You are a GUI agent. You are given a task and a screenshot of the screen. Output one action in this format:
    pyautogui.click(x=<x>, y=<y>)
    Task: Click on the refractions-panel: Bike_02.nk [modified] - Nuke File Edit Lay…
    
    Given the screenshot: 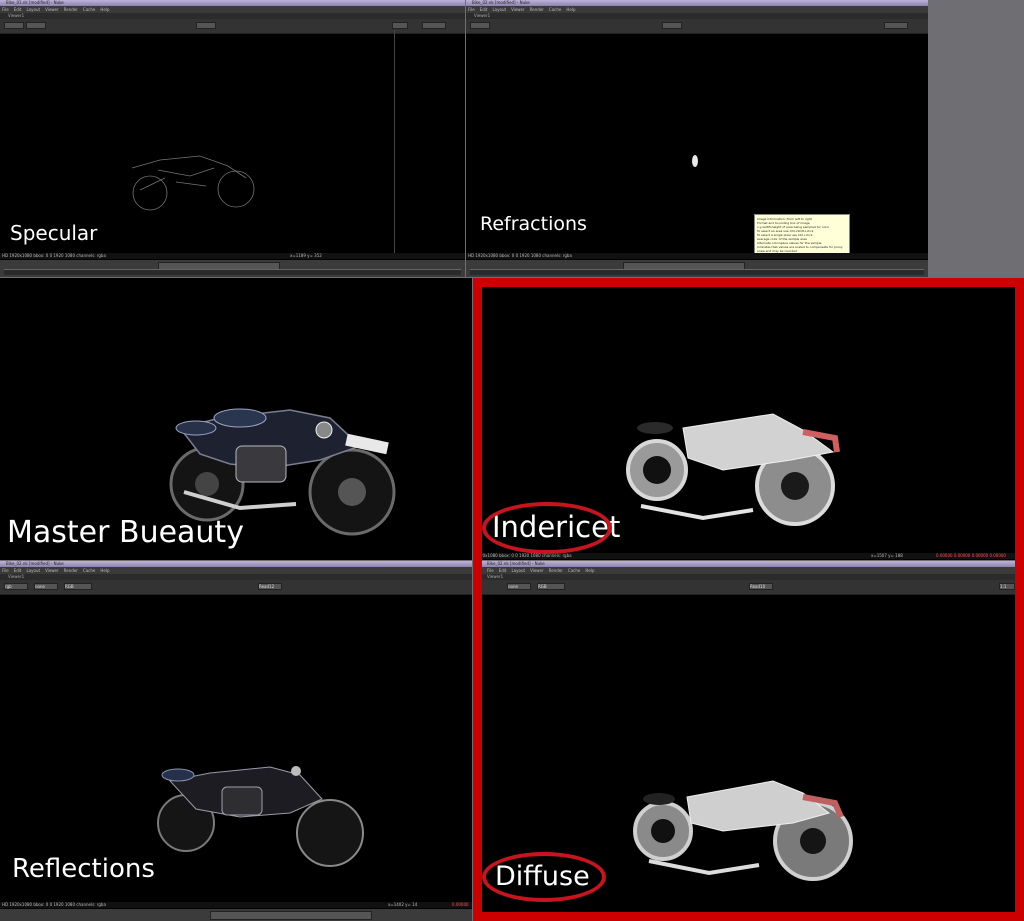 What is the action you would take?
    pyautogui.click(x=697, y=138)
    